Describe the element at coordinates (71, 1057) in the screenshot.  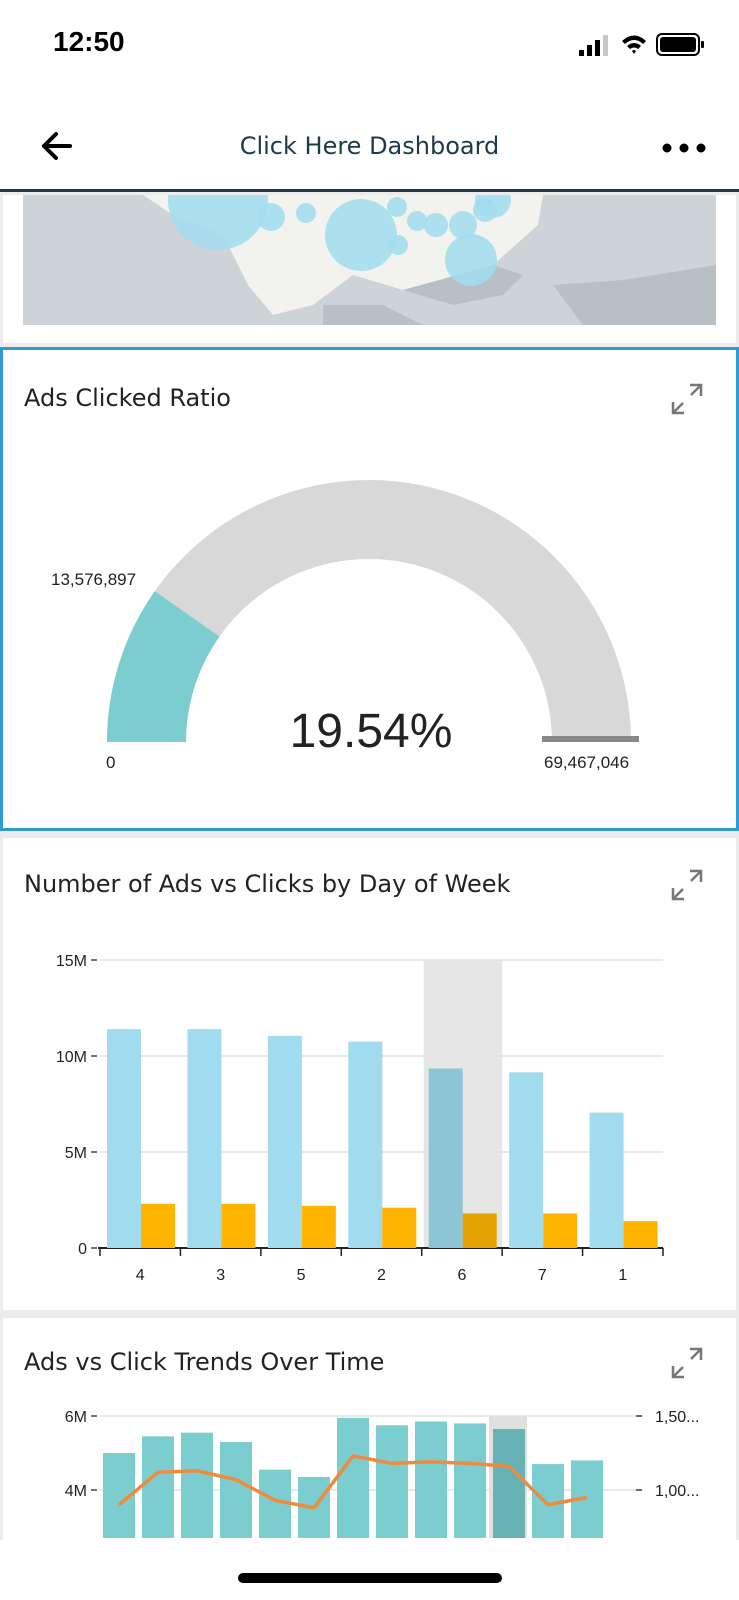
I see `y-tick-label: 10M` at that location.